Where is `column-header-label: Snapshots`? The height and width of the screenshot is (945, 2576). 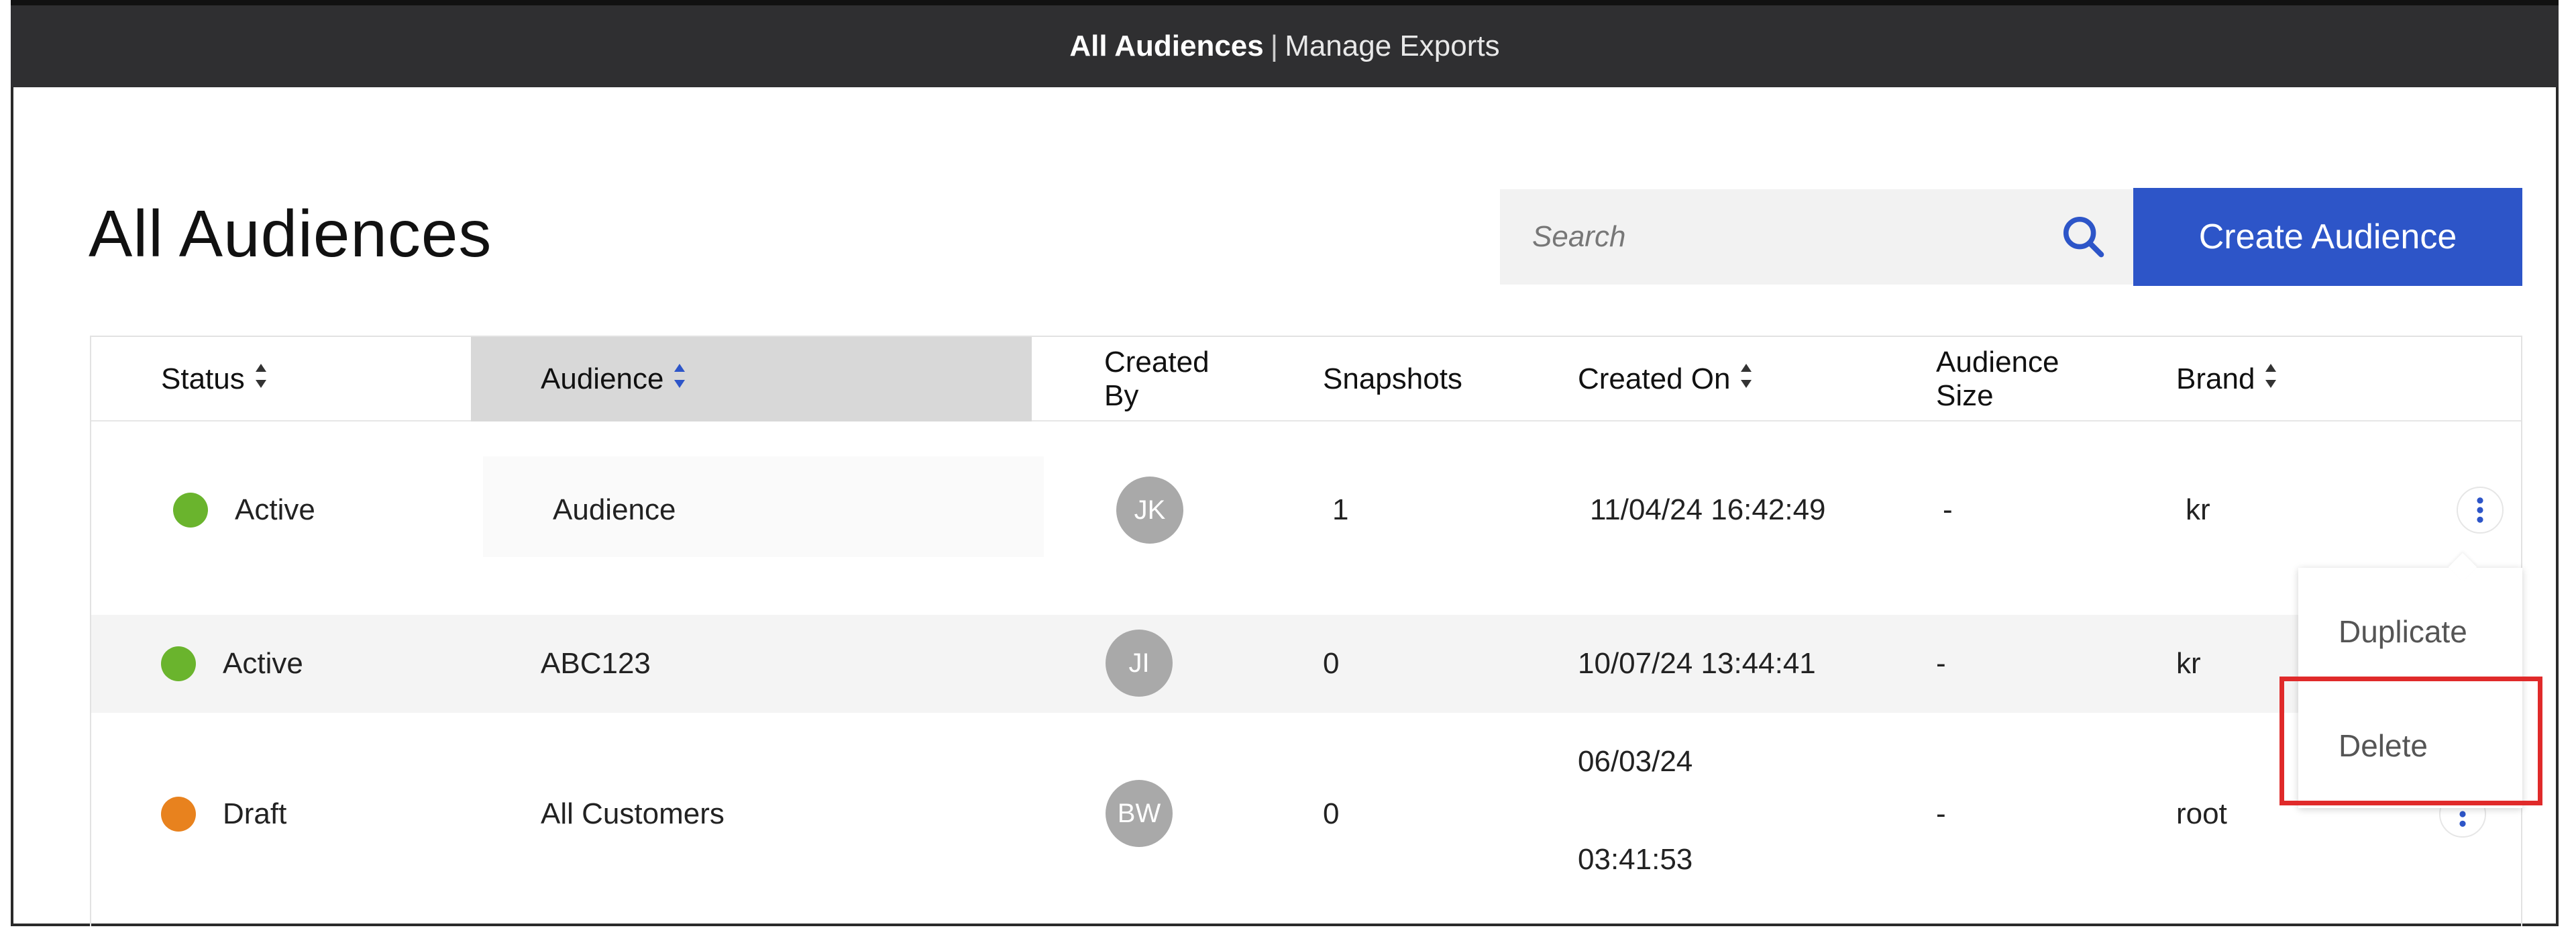 column-header-label: Snapshots is located at coordinates (1392, 378).